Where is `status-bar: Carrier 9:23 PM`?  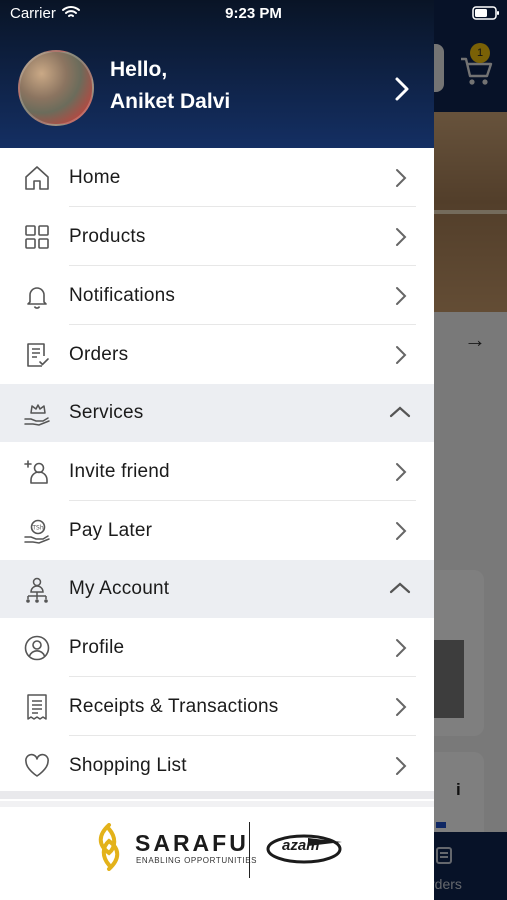
status-bar: Carrier 9:23 PM is located at coordinates (253, 14).